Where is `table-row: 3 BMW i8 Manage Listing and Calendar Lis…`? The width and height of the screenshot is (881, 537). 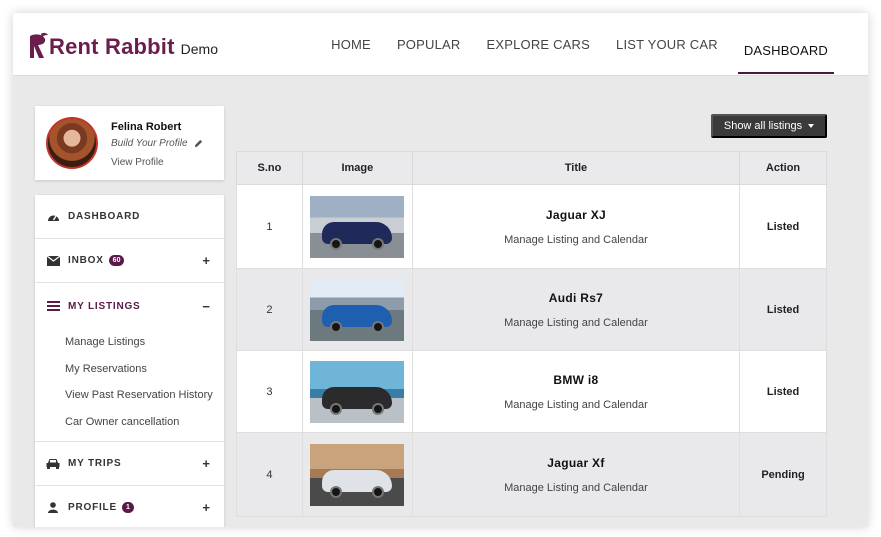
table-row: 3 BMW i8 Manage Listing and Calendar Lis… is located at coordinates (531, 391).